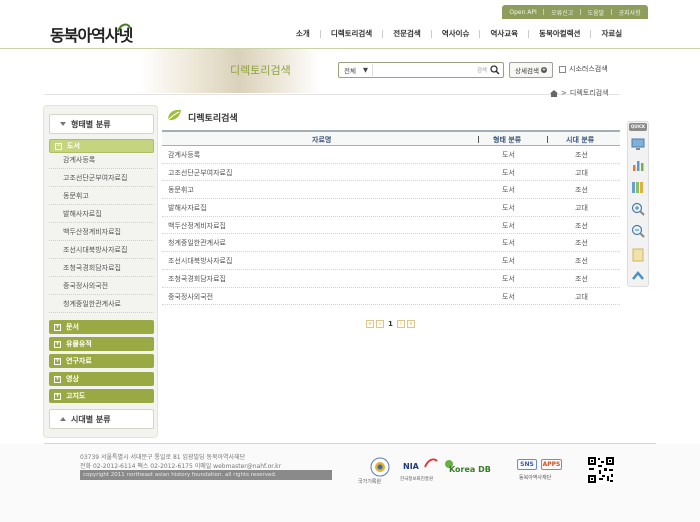 This screenshot has height=522, width=700. What do you see at coordinates (588, 69) in the screenshot?
I see `thesaurus-label: 시소러스검색` at bounding box center [588, 69].